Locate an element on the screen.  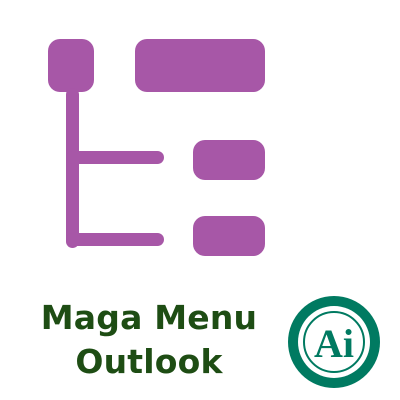
product-title-line-1: Maga Menu is located at coordinates (149, 317).